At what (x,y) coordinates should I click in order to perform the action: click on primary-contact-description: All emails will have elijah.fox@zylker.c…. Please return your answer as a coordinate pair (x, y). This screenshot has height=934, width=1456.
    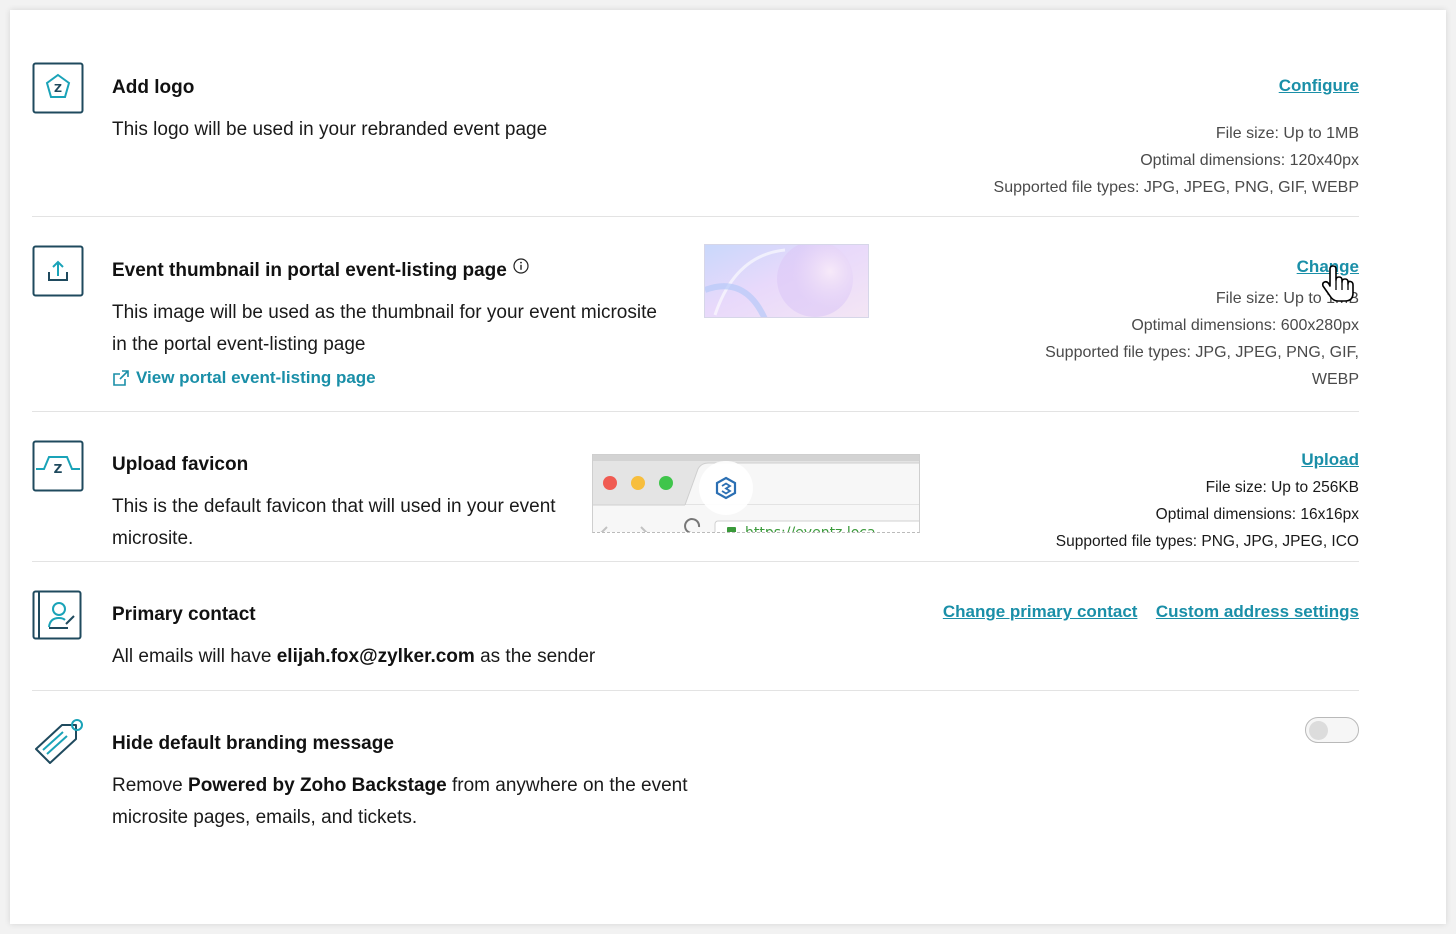
    Looking at the image, I should click on (353, 657).